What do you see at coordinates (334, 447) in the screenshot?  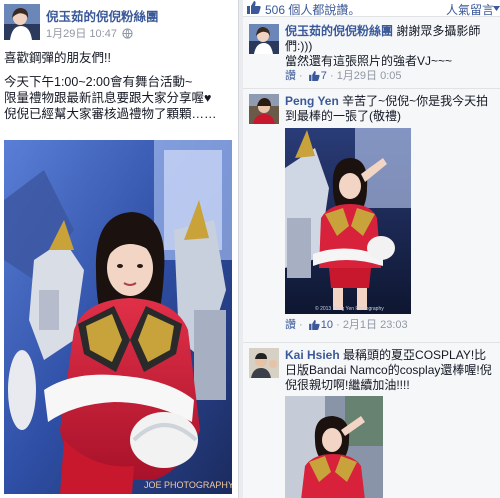 I see `comment-photo` at bounding box center [334, 447].